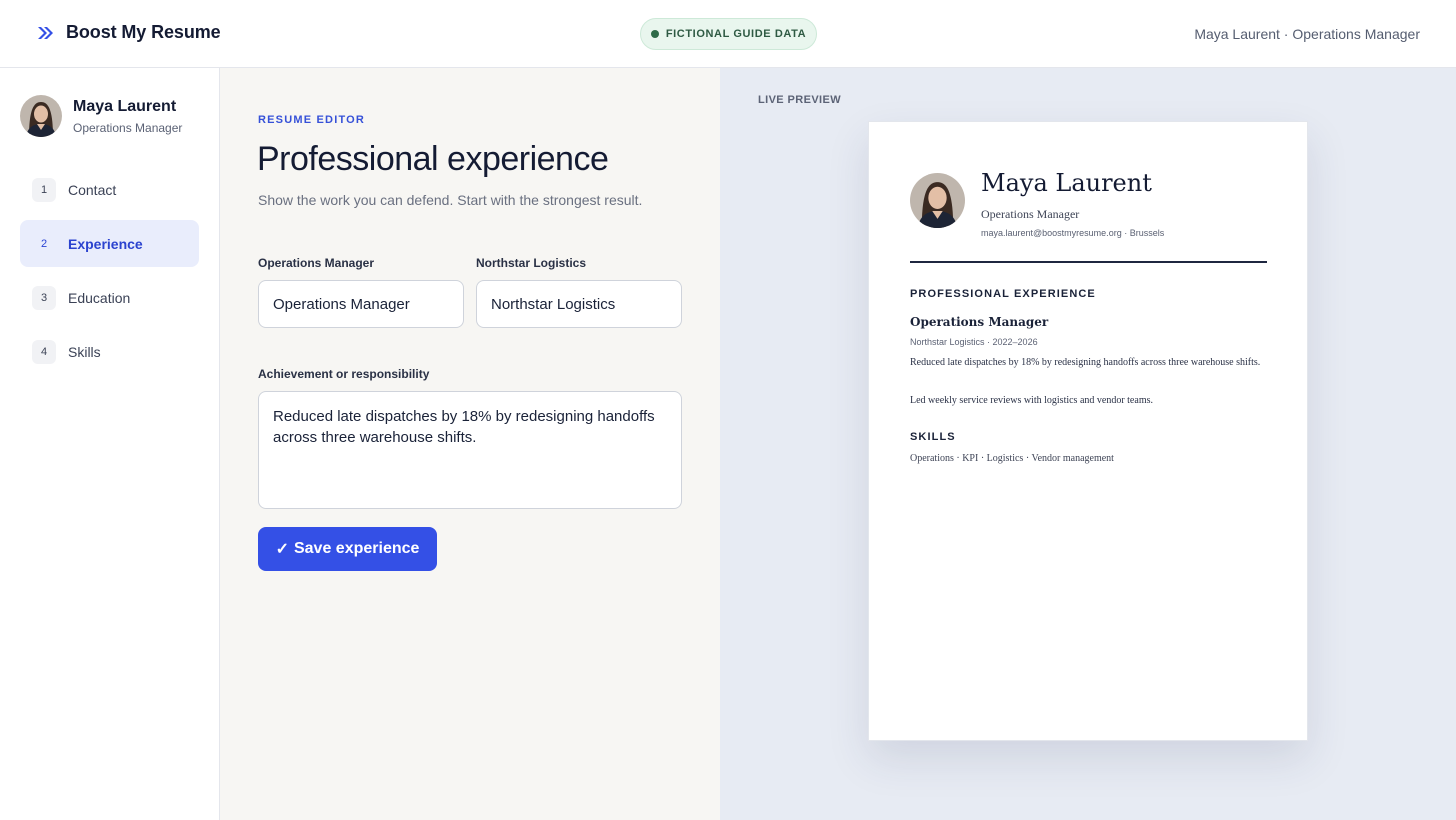  What do you see at coordinates (654, 34) in the screenshot?
I see `status-dot-icon` at bounding box center [654, 34].